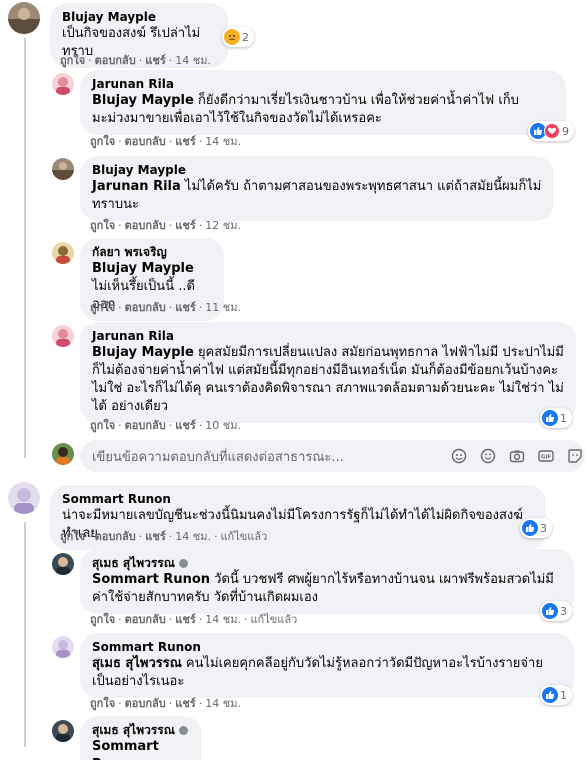 The width and height of the screenshot is (587, 760). Describe the element at coordinates (563, 695) in the screenshot. I see `reaction-count: 1` at that location.